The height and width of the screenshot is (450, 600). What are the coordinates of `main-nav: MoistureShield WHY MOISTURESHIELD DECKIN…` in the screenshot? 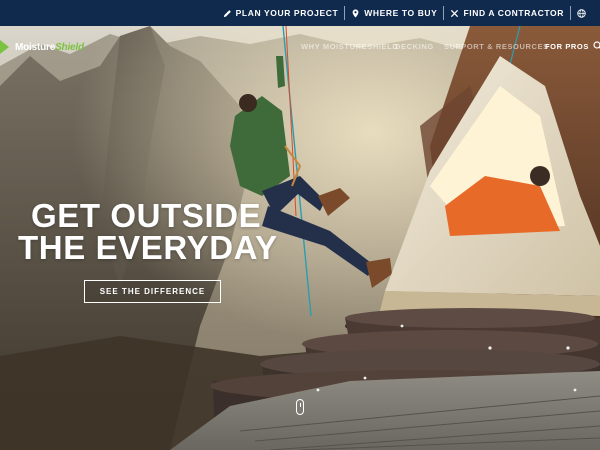 It's located at (300, 47).